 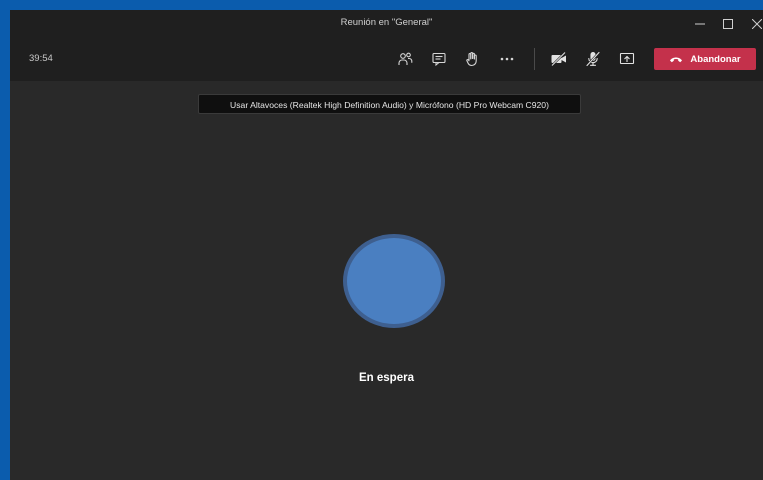 I want to click on leave-button-label: Abandonar, so click(x=715, y=59).